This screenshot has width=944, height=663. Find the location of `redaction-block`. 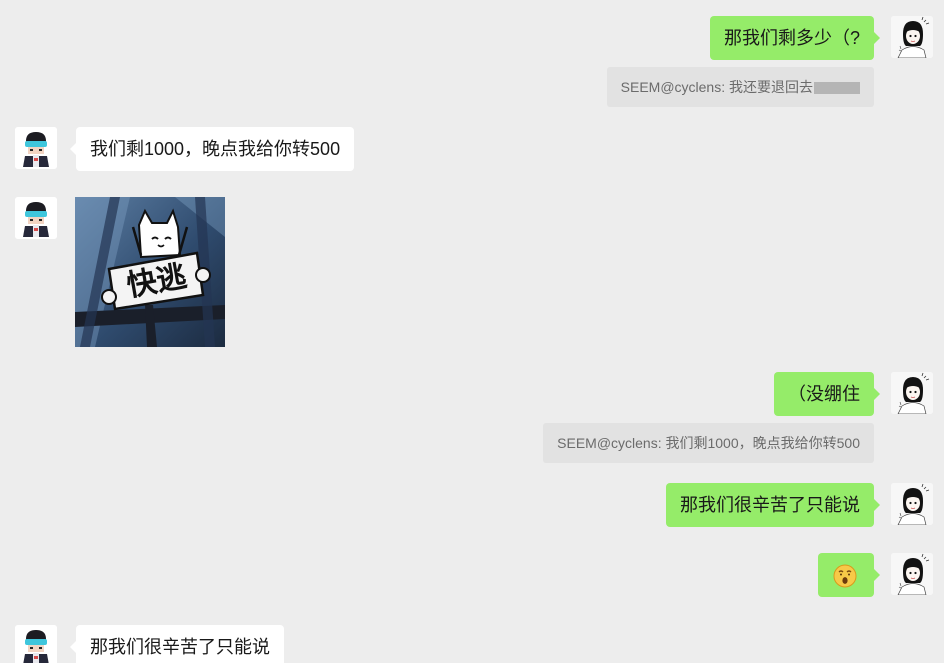

redaction-block is located at coordinates (837, 88).